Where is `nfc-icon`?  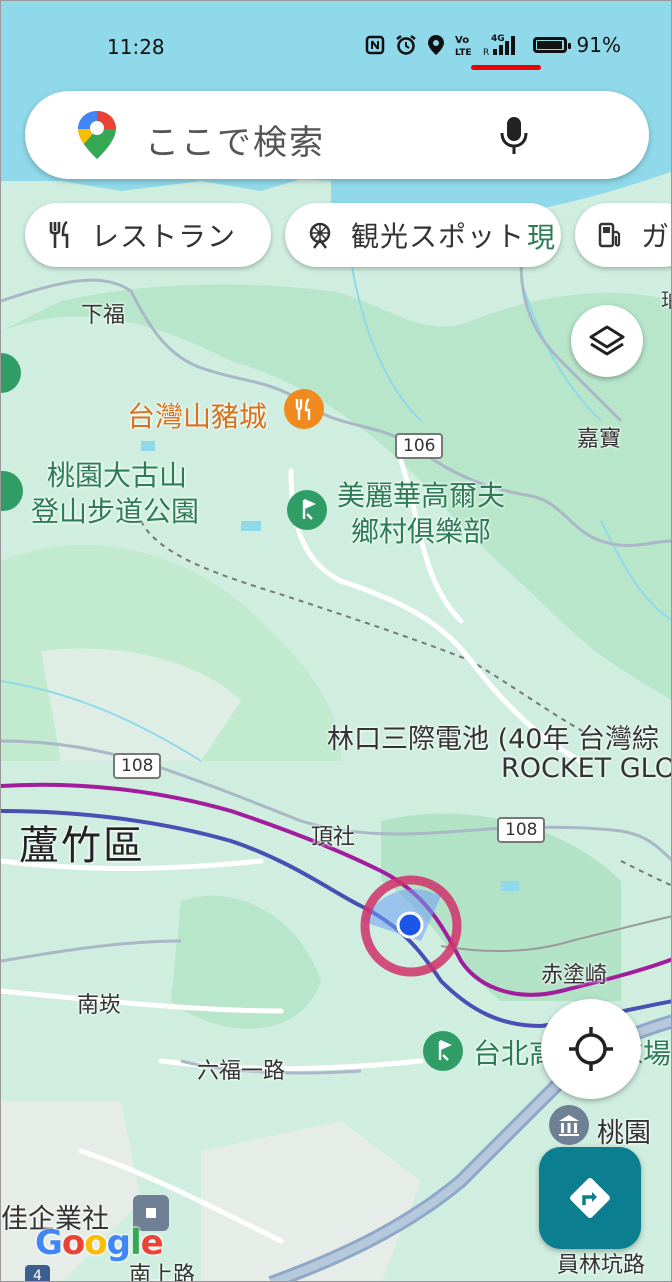 nfc-icon is located at coordinates (374, 45).